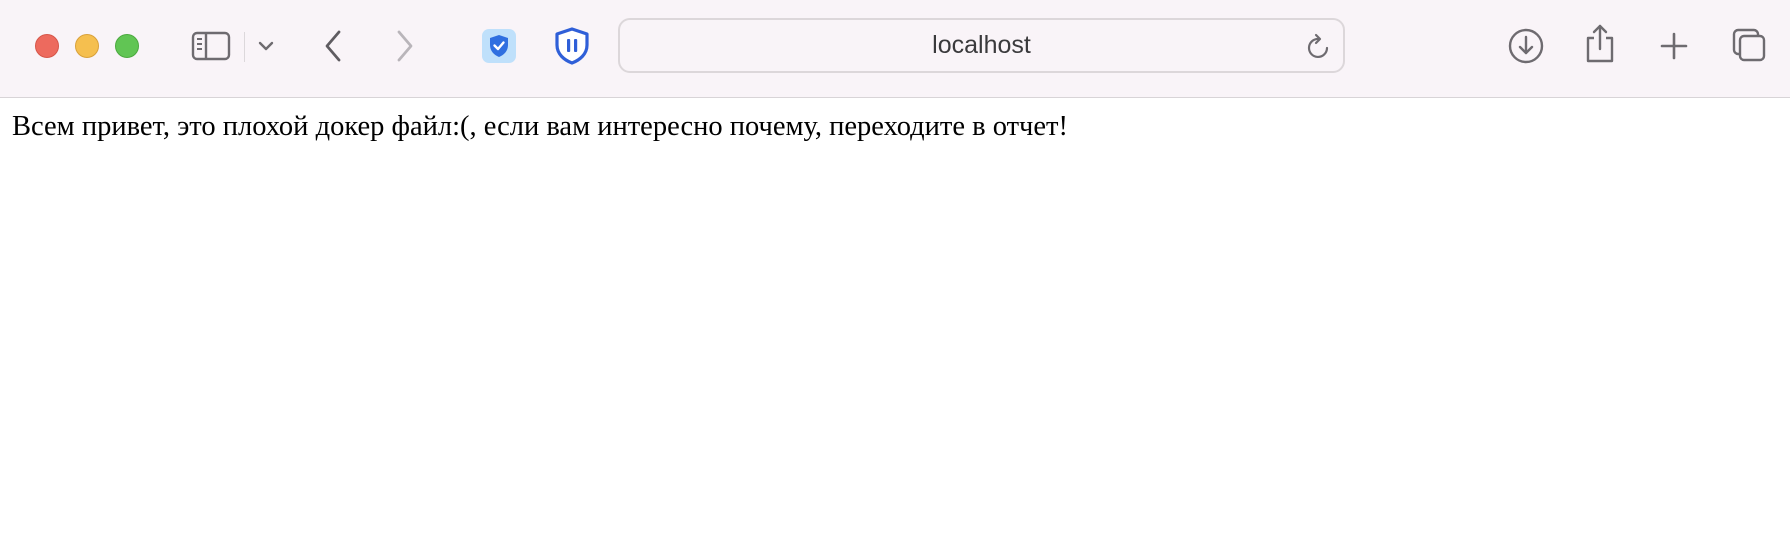 The height and width of the screenshot is (558, 1790). What do you see at coordinates (1526, 46) in the screenshot?
I see `download-icon` at bounding box center [1526, 46].